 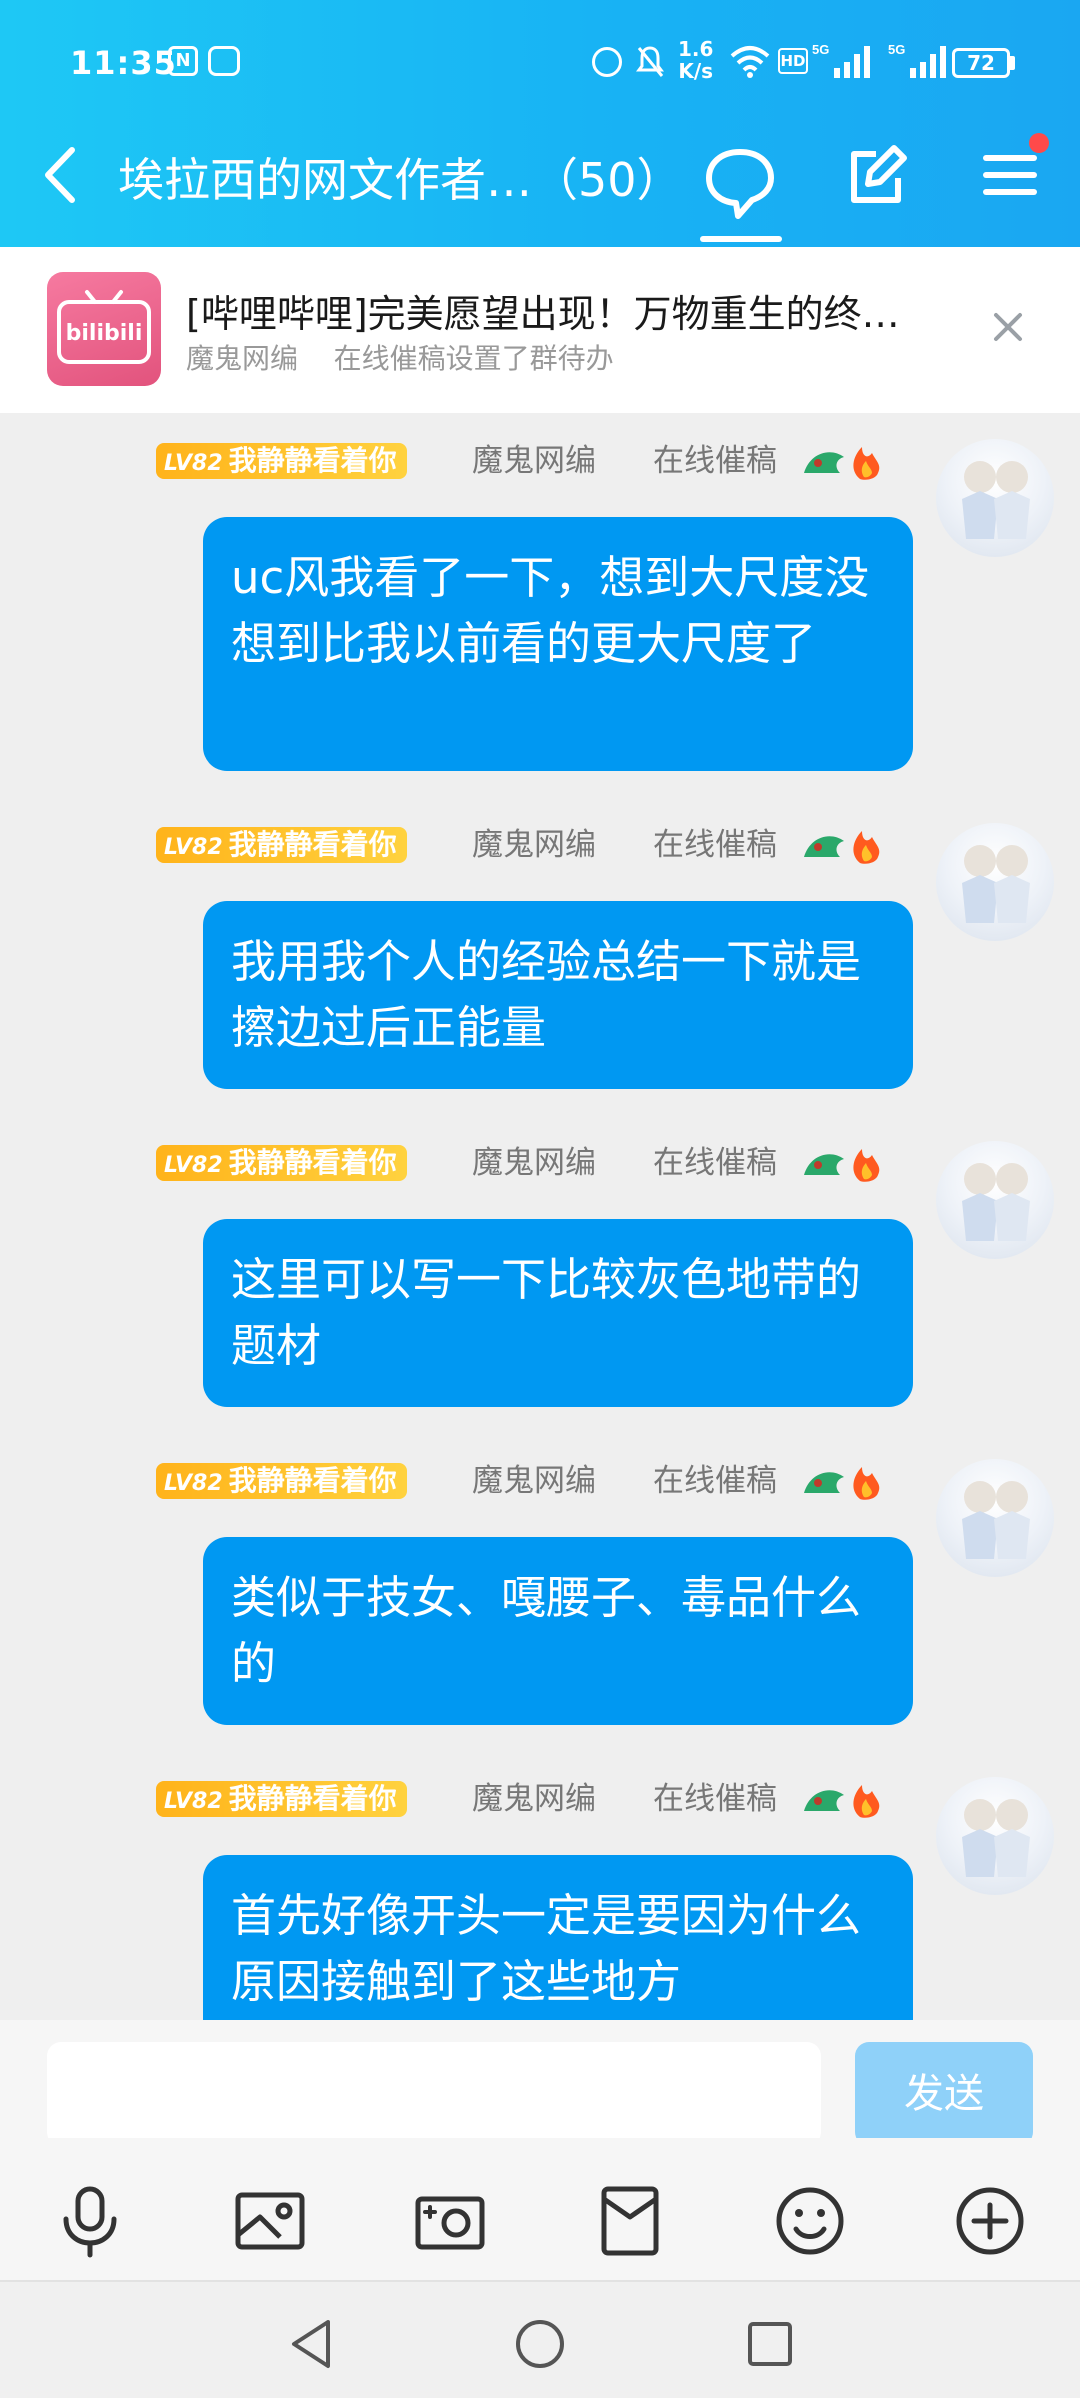 What do you see at coordinates (558, 644) in the screenshot?
I see `message-bubble: uc风我看了一下，想到大尺度没想到比我以前看的更大尺度了` at bounding box center [558, 644].